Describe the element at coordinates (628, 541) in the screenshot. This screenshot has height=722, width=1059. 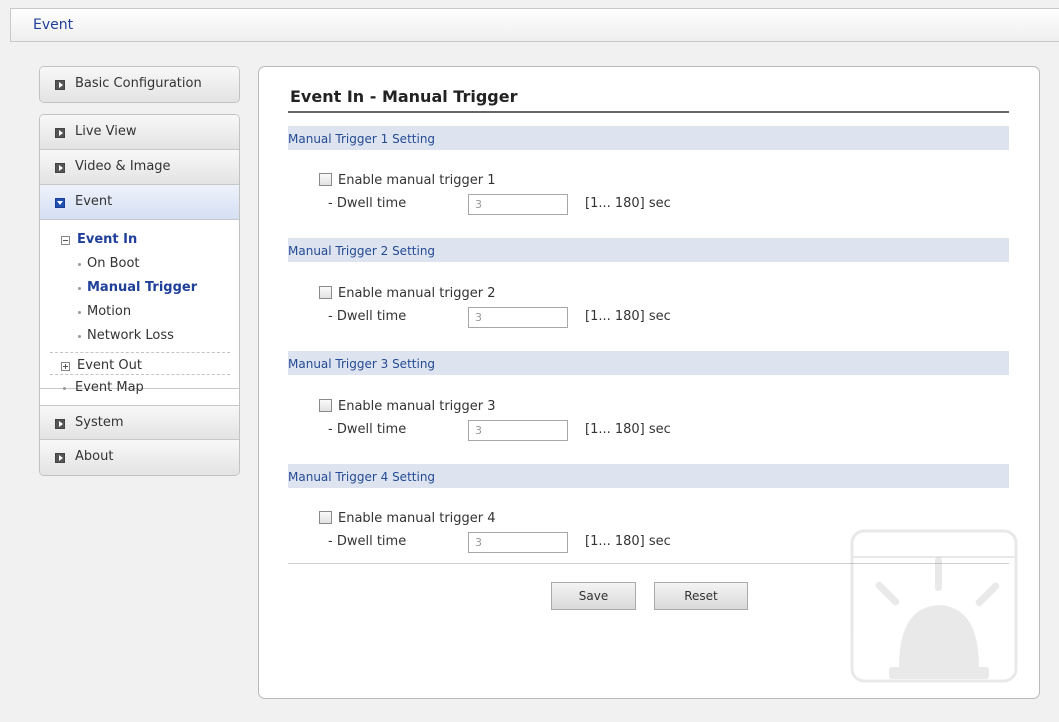
I see `dwell-time-4-range: [1... 180] sec` at that location.